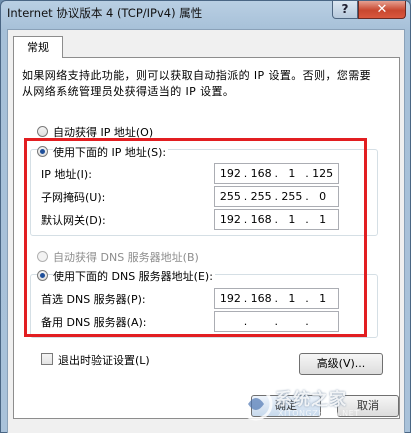 The width and height of the screenshot is (411, 433). Describe the element at coordinates (286, 406) in the screenshot. I see `ok-button: 确定` at that location.